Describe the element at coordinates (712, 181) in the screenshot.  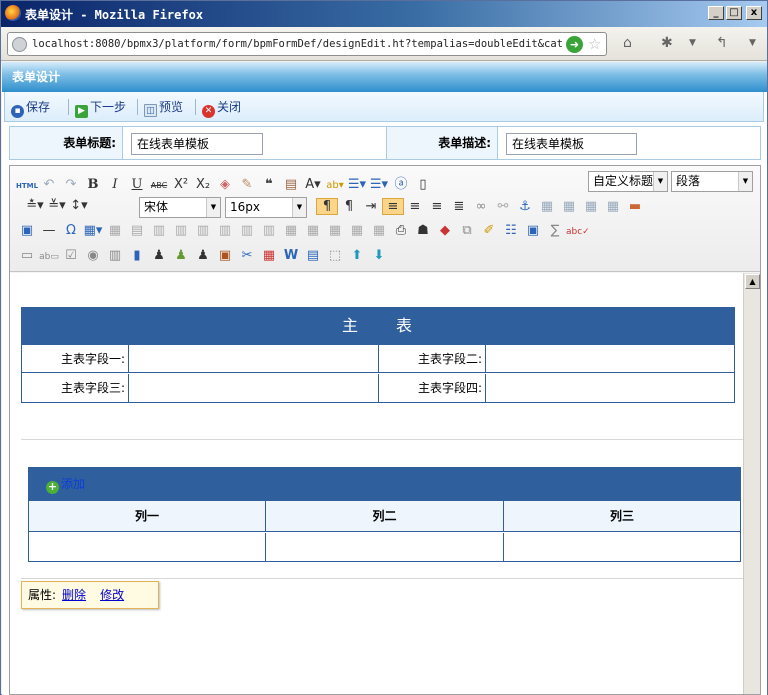
I see `paragraph-select: 段落 ▼` at that location.